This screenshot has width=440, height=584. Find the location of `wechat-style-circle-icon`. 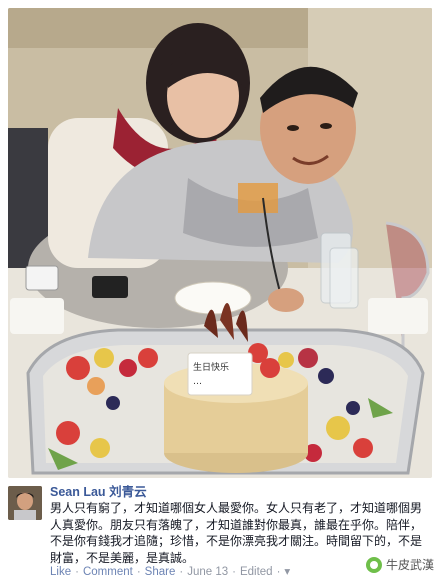

wechat-style-circle-icon is located at coordinates (373, 564).